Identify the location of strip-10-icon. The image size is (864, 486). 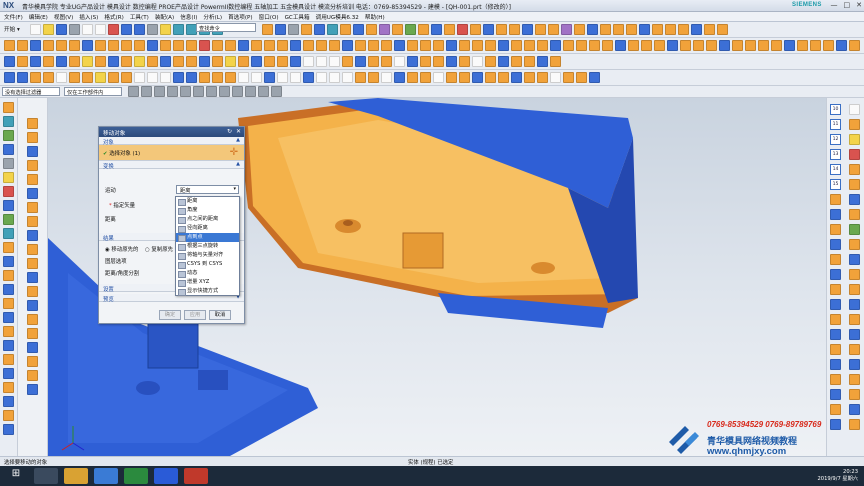
(32, 249).